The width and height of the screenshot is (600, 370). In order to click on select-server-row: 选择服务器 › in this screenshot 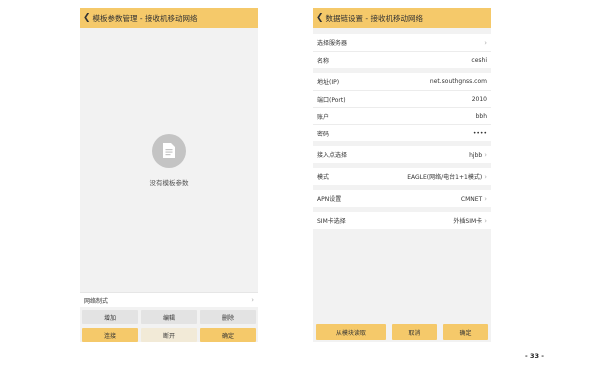, I will do `click(402, 42)`.